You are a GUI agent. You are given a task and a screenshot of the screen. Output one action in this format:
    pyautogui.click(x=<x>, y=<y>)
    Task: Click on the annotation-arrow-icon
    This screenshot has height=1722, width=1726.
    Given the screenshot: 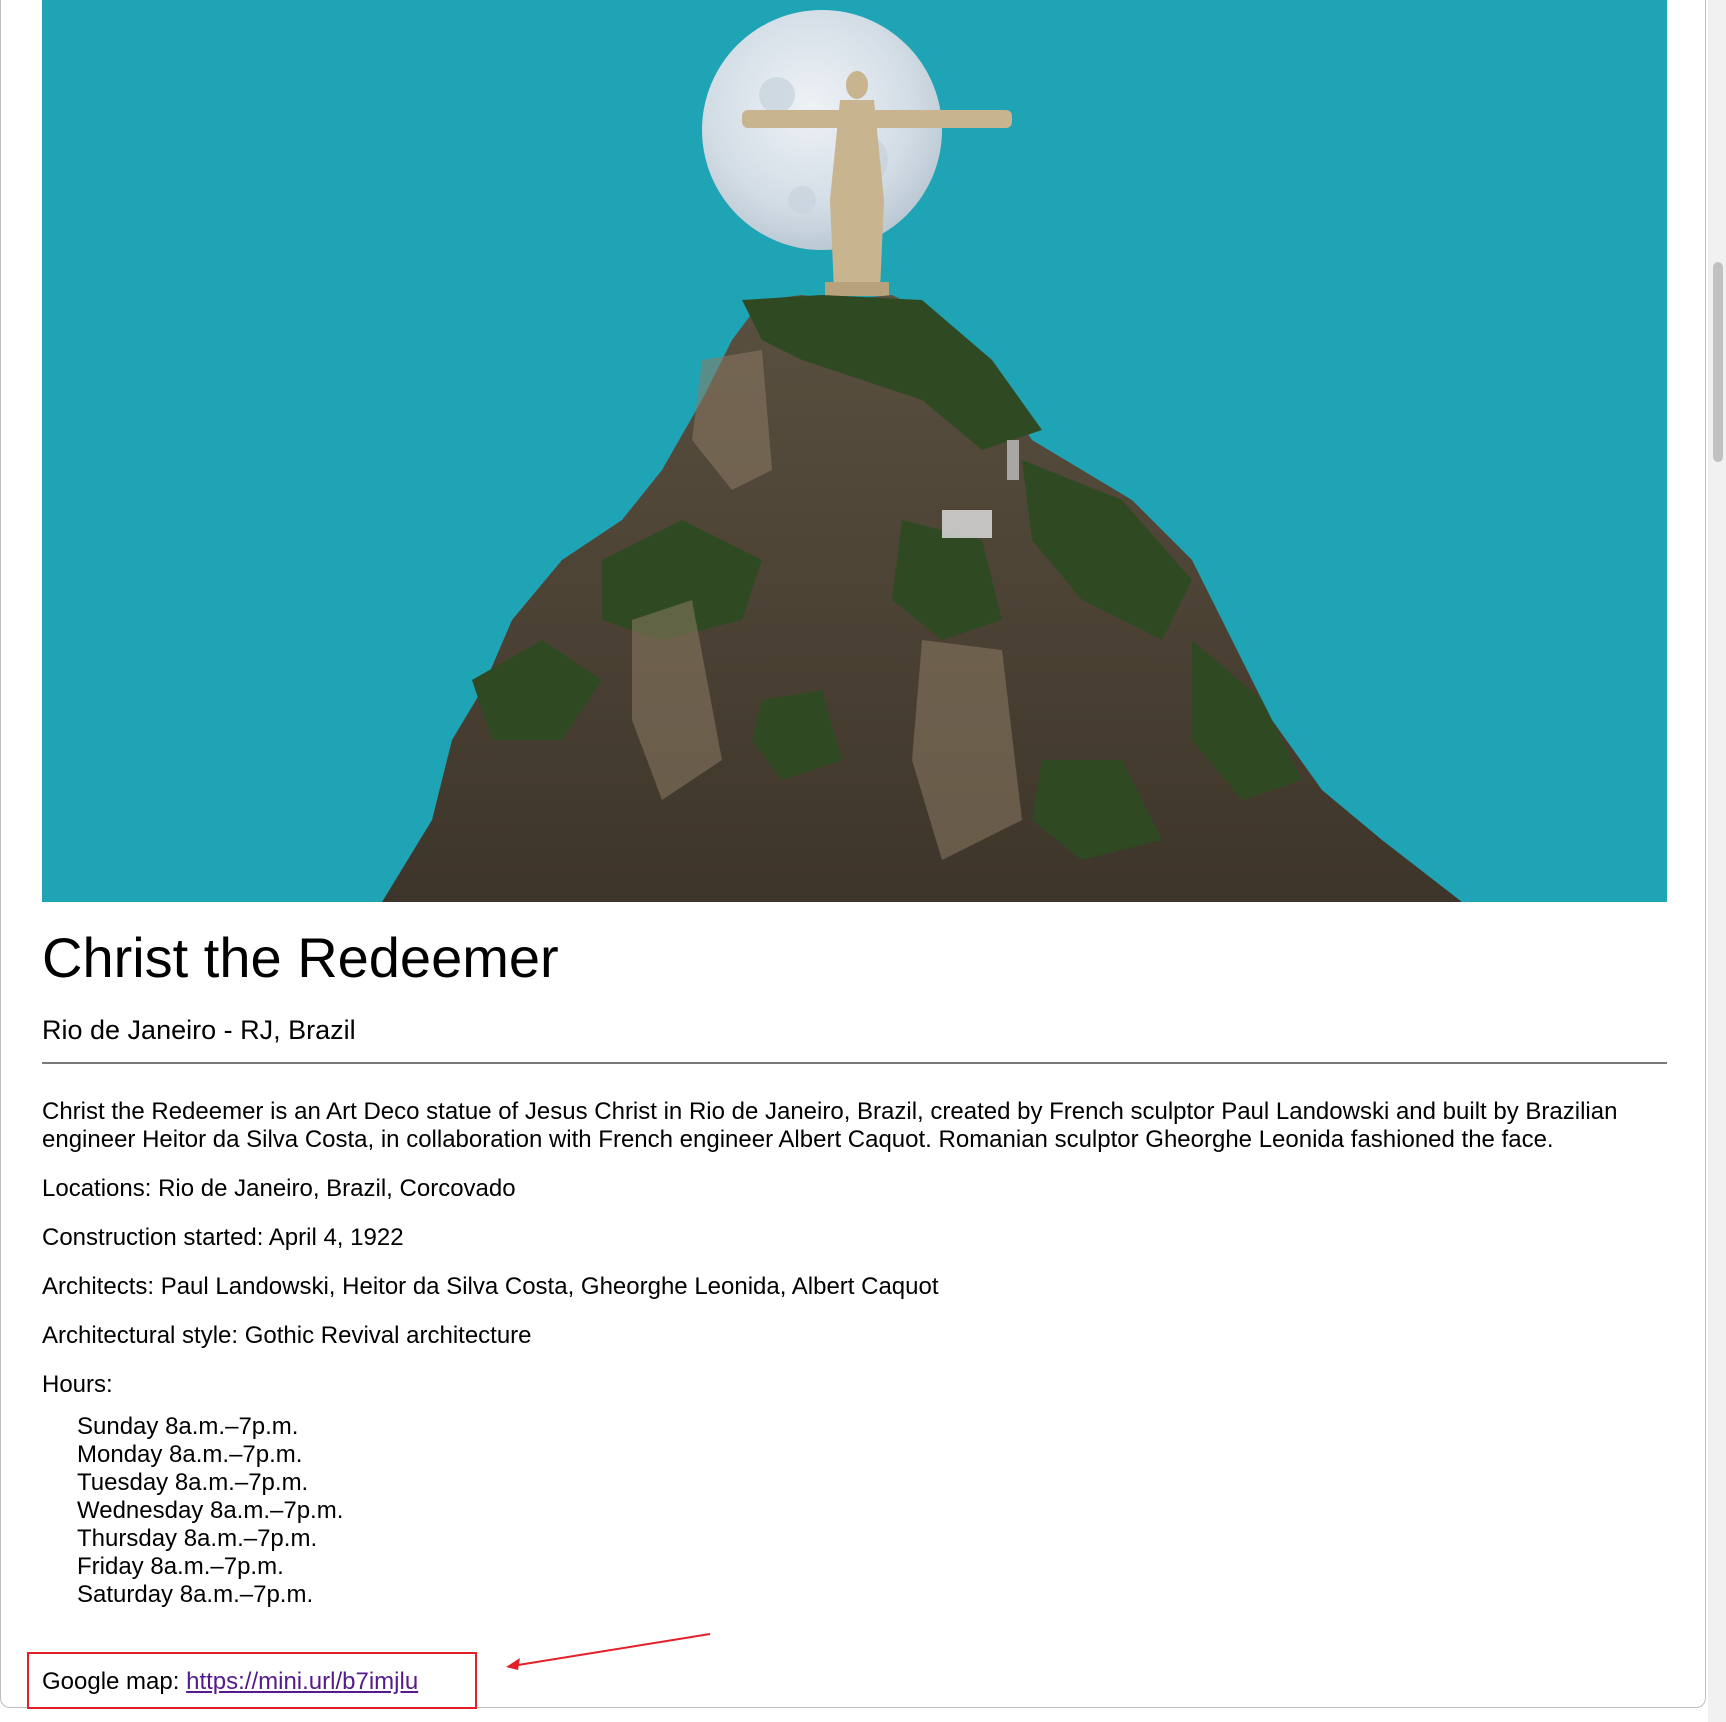 What is the action you would take?
    pyautogui.click(x=608, y=1651)
    